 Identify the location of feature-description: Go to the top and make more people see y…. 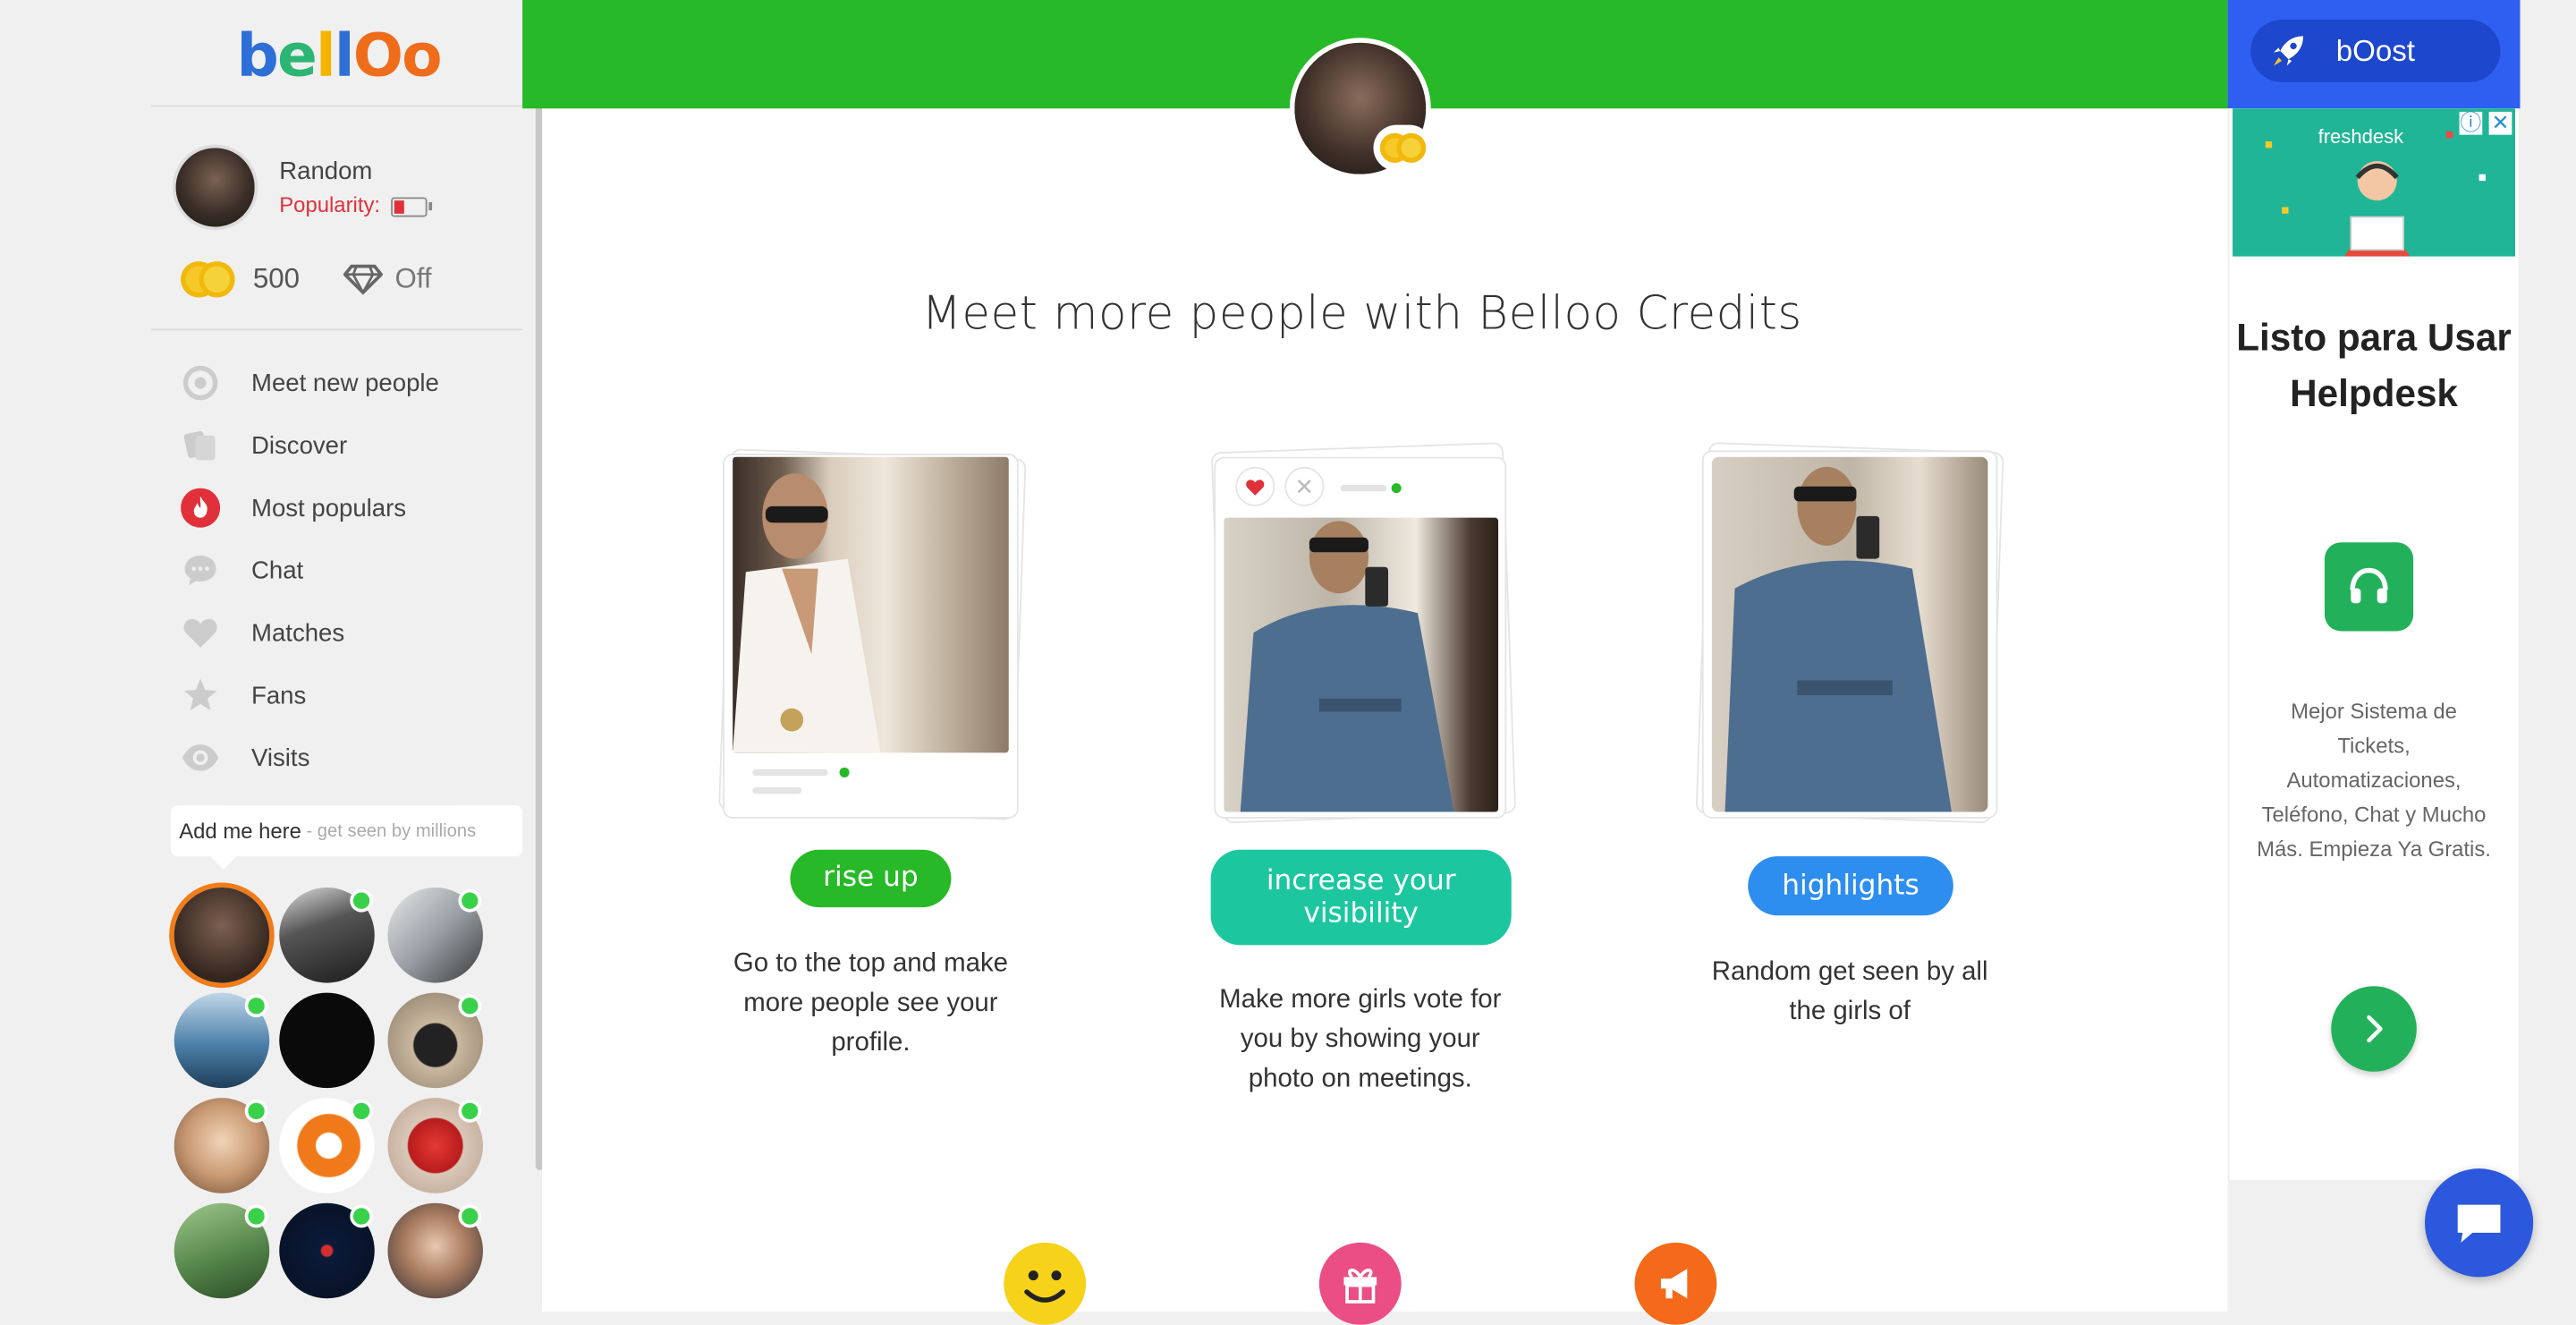
(871, 1003).